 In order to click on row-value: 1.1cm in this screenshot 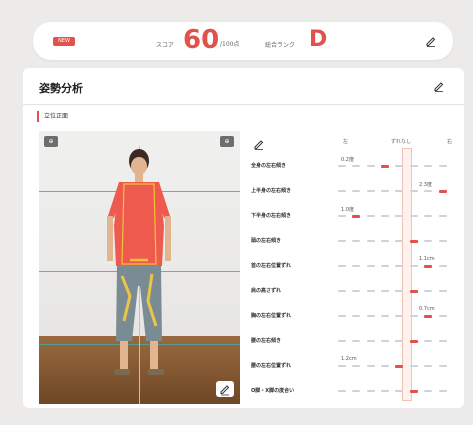, I will do `click(427, 259)`.